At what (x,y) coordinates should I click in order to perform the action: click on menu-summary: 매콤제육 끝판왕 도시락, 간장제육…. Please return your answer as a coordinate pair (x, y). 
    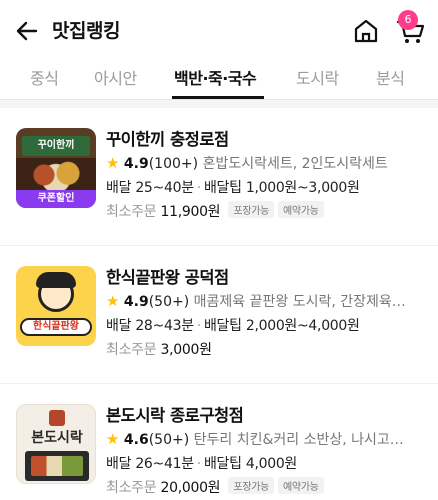
    Looking at the image, I should click on (299, 302).